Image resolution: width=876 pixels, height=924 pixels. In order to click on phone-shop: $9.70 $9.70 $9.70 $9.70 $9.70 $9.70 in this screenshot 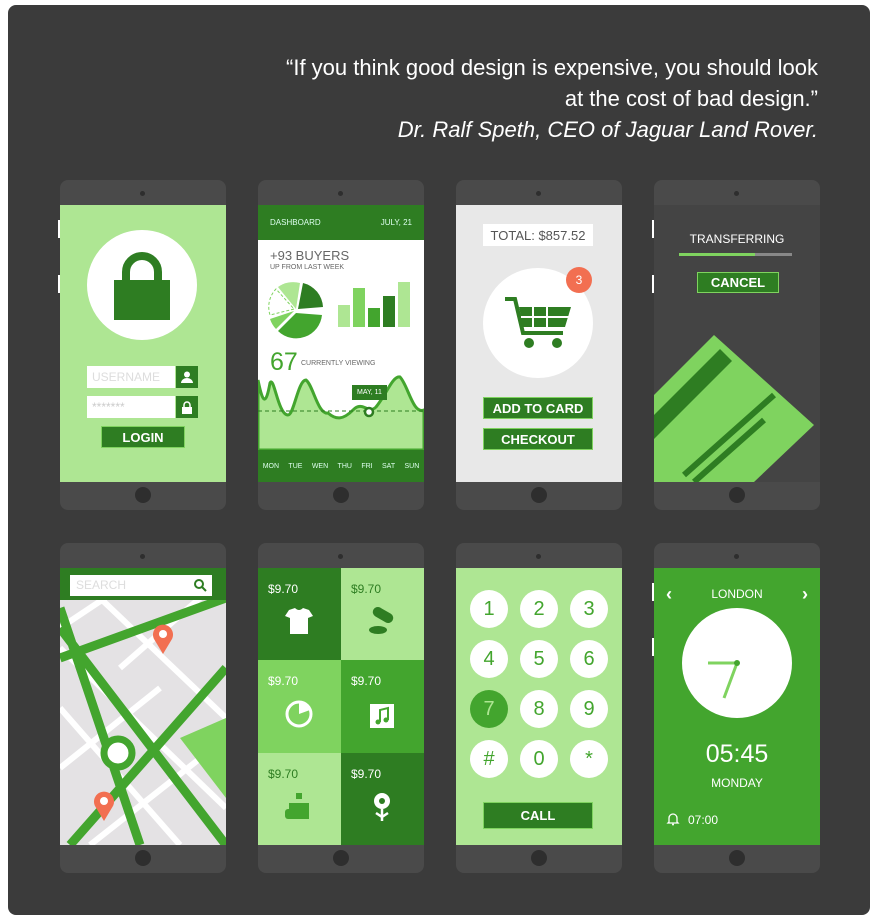, I will do `click(341, 708)`.